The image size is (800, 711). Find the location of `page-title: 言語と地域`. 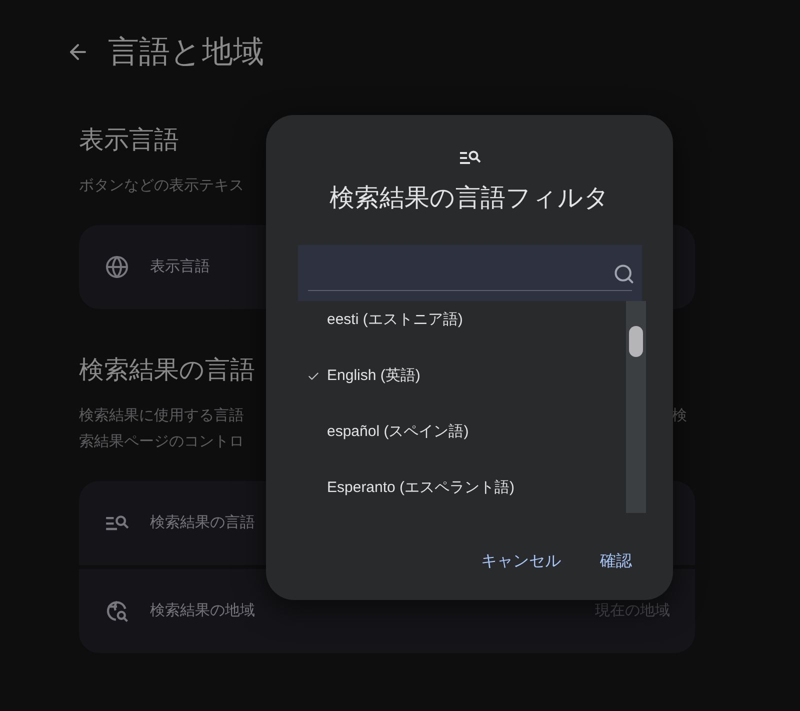

page-title: 言語と地域 is located at coordinates (186, 52).